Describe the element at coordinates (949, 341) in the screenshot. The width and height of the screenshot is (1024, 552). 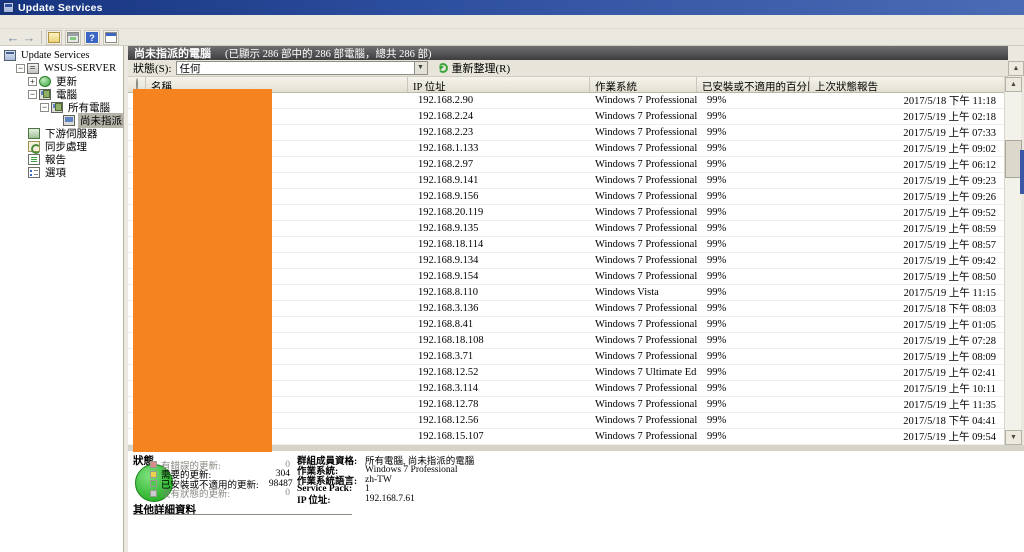
I see `row-last-report-cell: 2017/5/19 上午 07:28` at that location.